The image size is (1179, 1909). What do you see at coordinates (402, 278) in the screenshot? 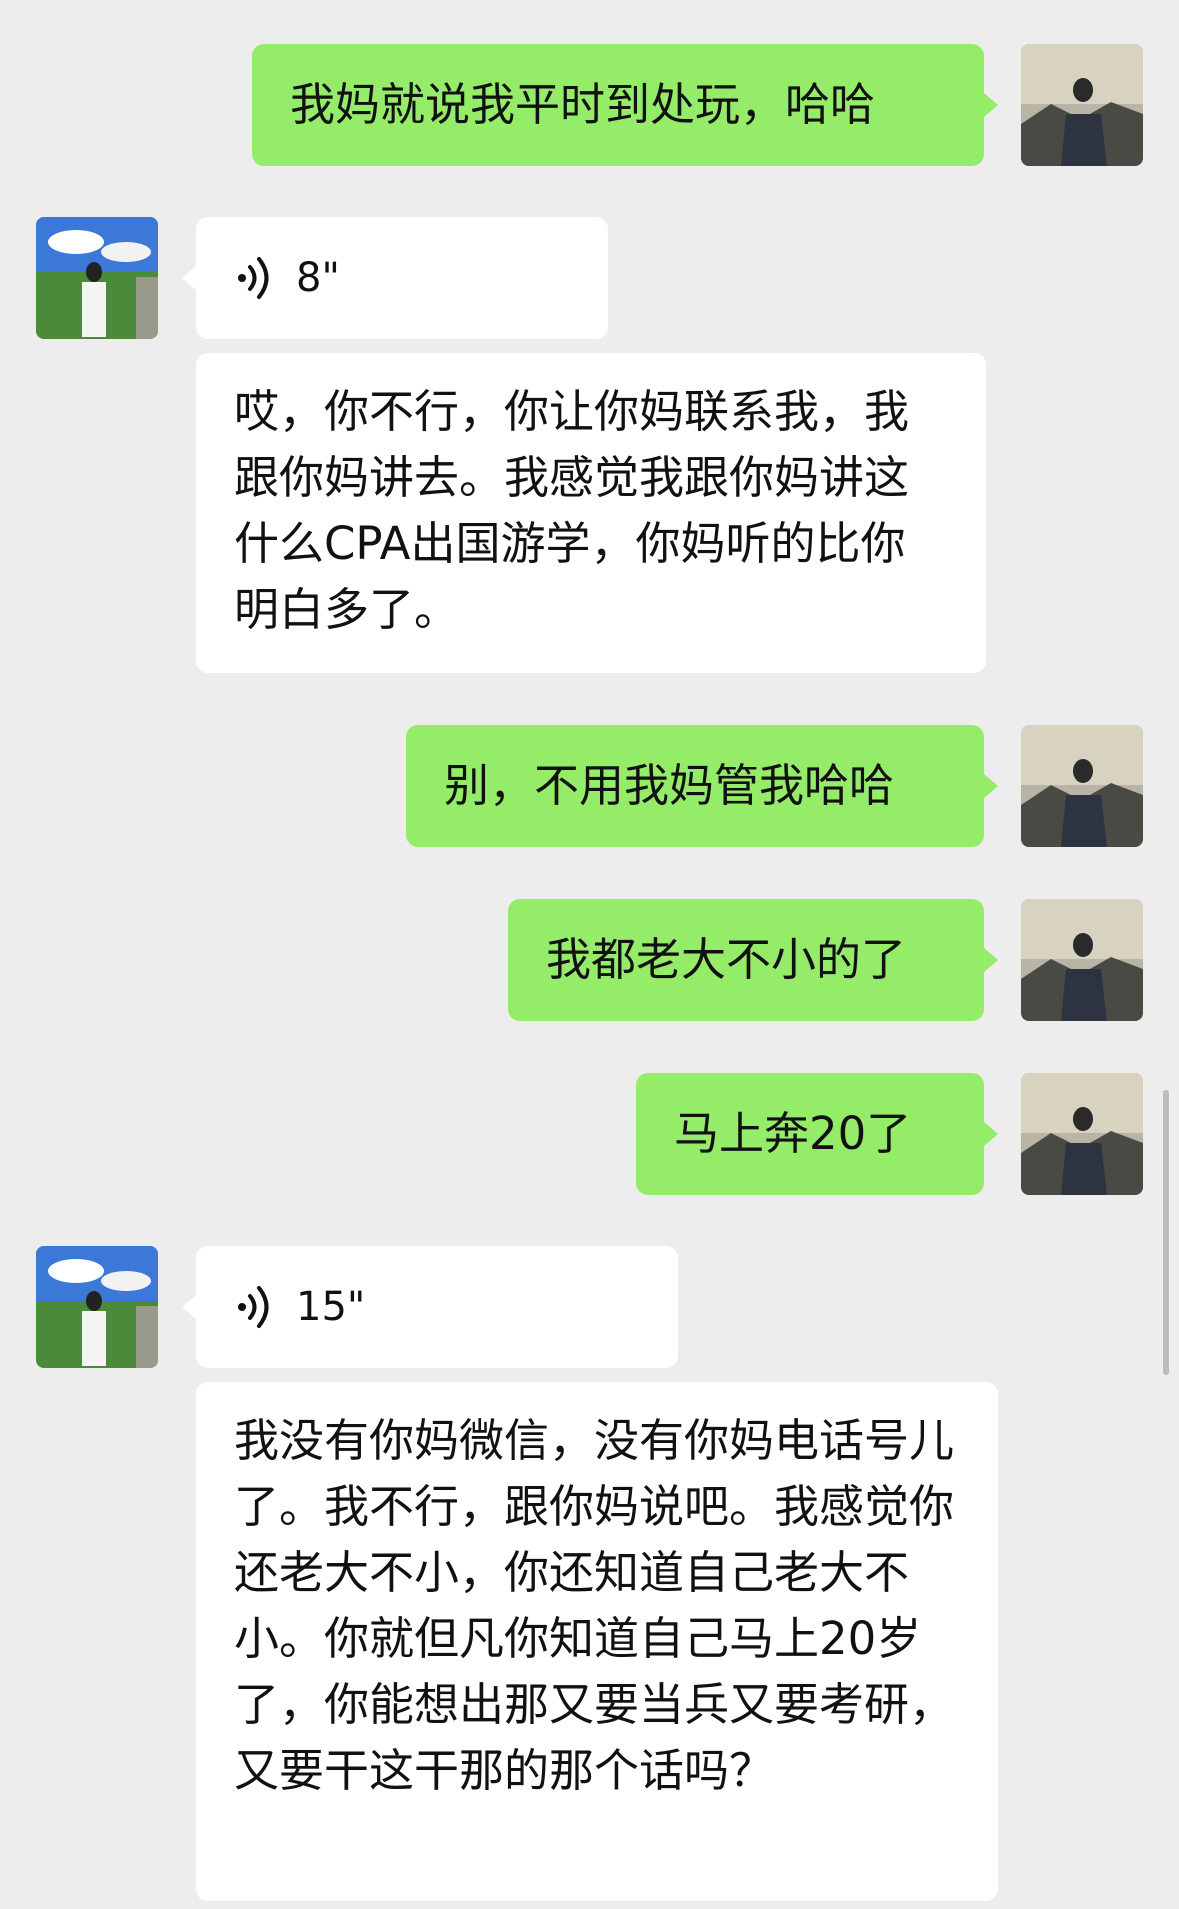
I see `voice-message: 8"` at bounding box center [402, 278].